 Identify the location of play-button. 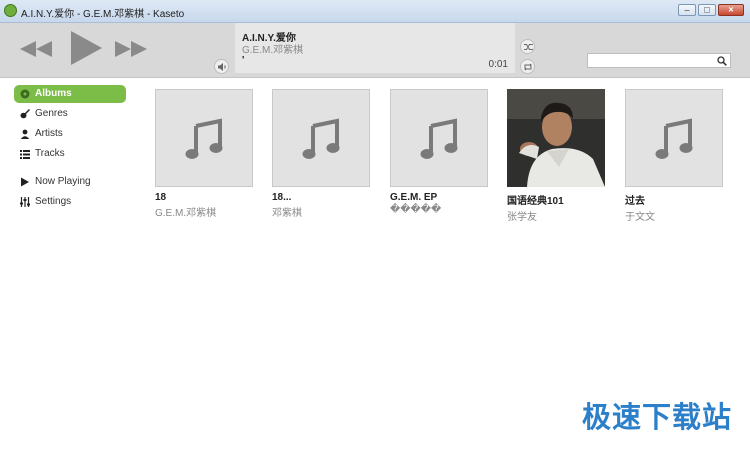
(86, 49).